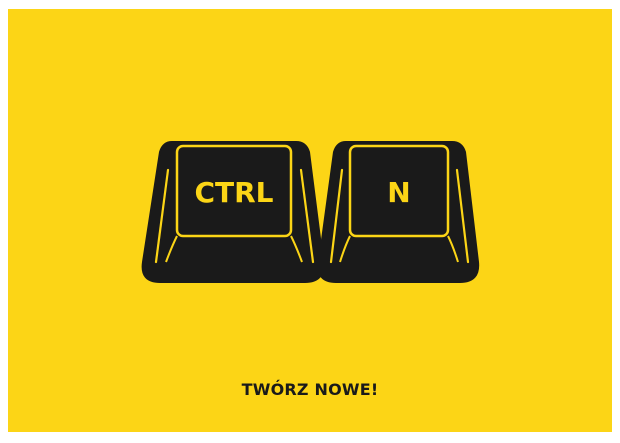 This screenshot has height=443, width=620. Describe the element at coordinates (233, 212) in the screenshot. I see `ctrl-key-icon: CTRL` at that location.